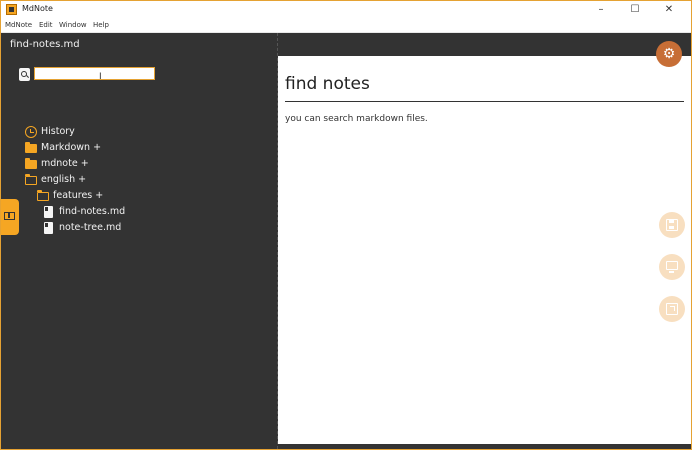 This screenshot has width=692, height=450. I want to click on tree-item-label: Markdown +, so click(71, 147).